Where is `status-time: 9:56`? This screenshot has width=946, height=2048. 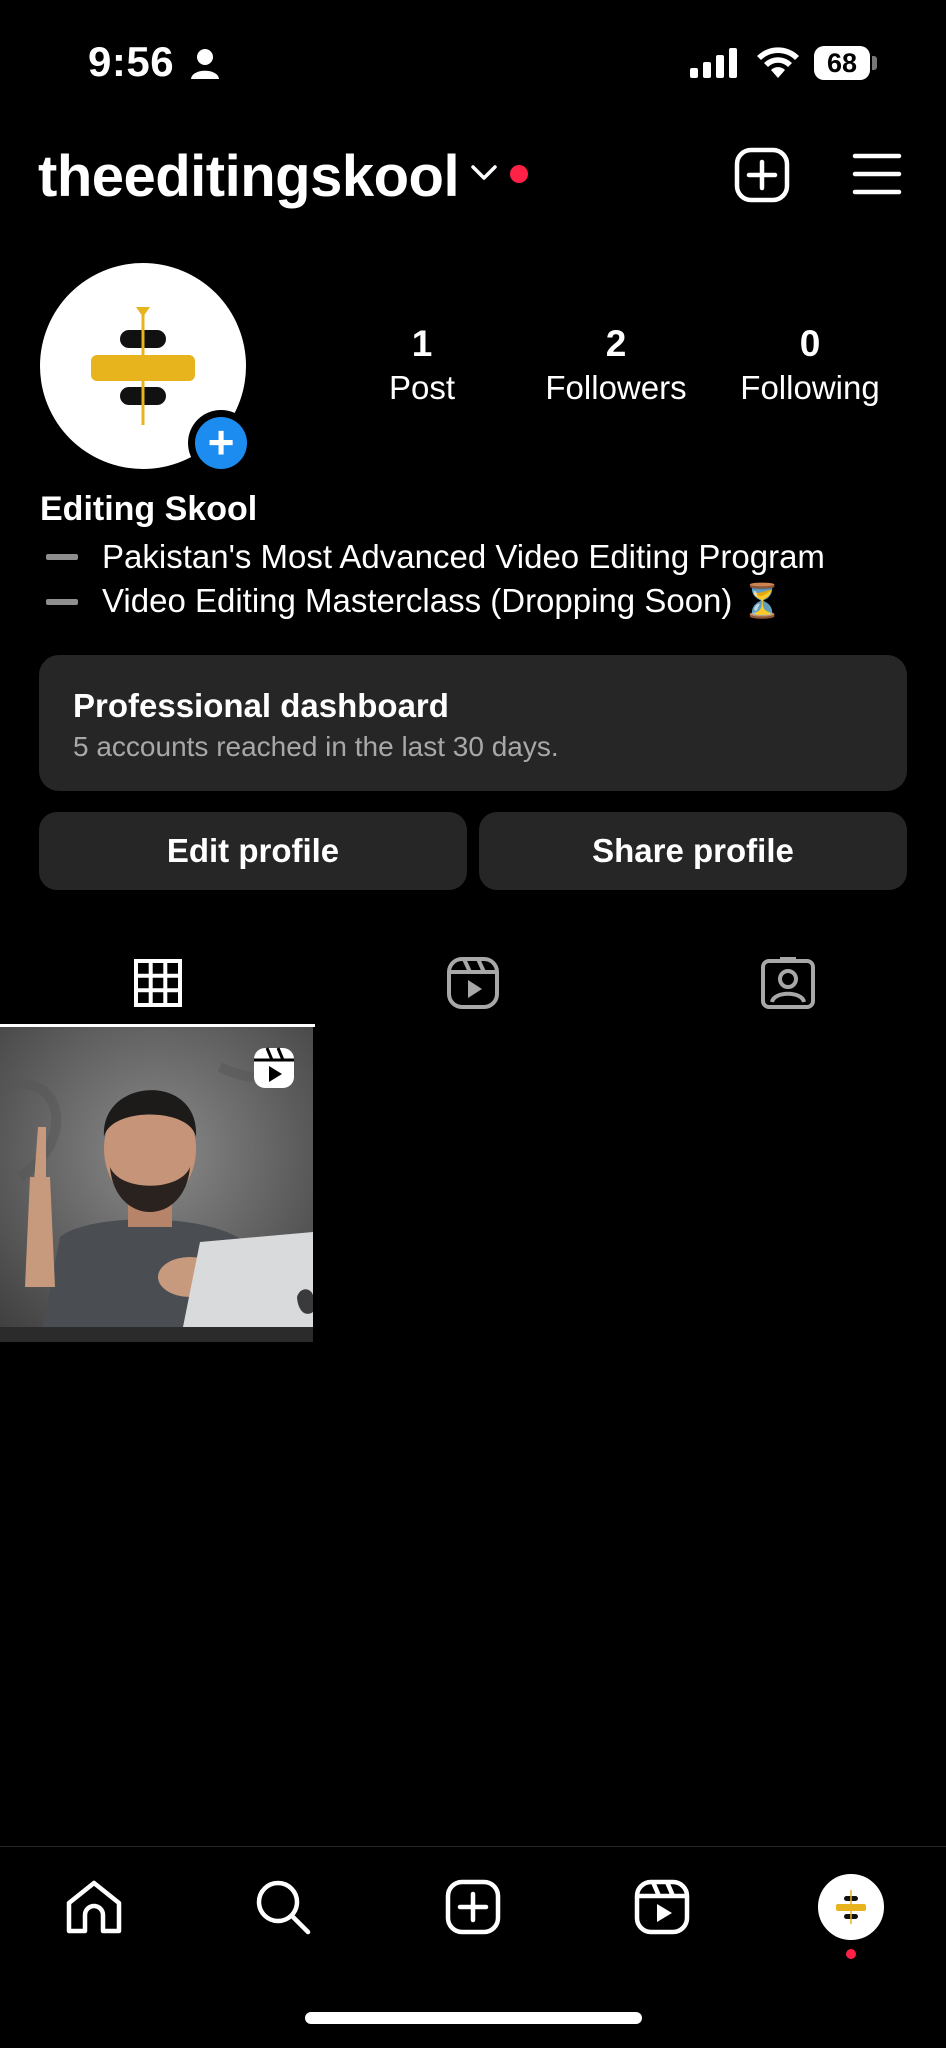
status-time: 9:56 is located at coordinates (131, 61).